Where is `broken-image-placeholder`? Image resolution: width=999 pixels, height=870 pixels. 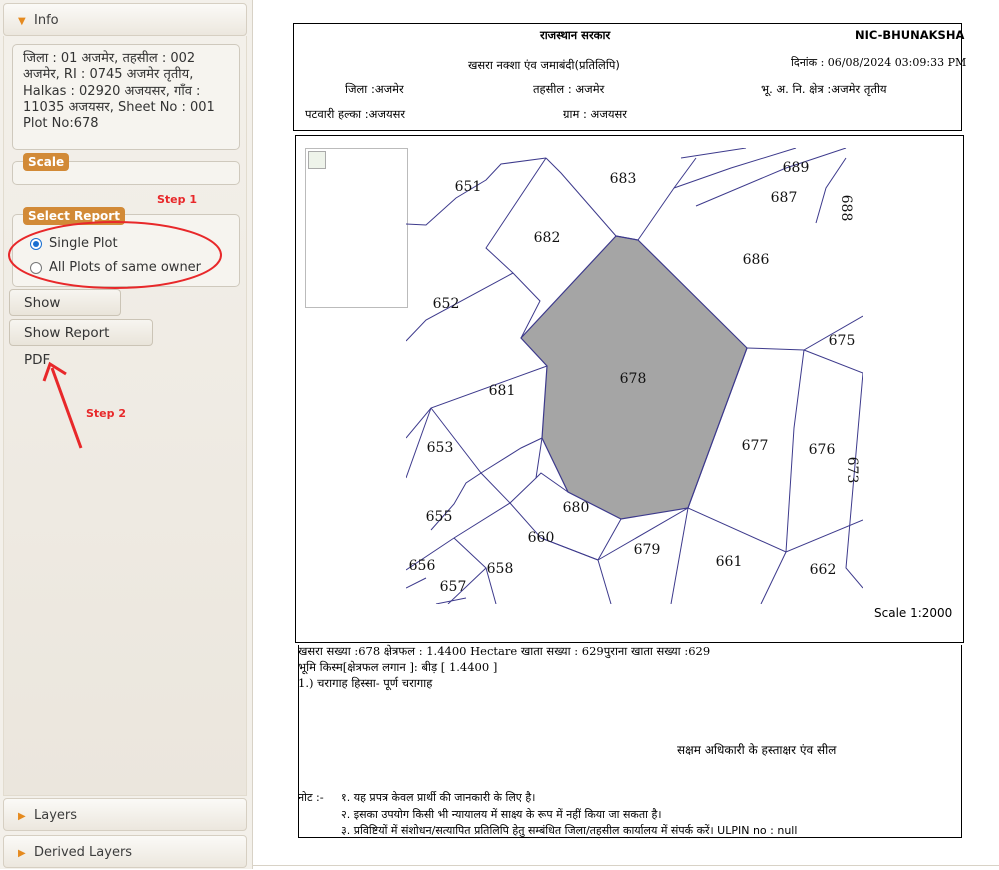 broken-image-placeholder is located at coordinates (356, 228).